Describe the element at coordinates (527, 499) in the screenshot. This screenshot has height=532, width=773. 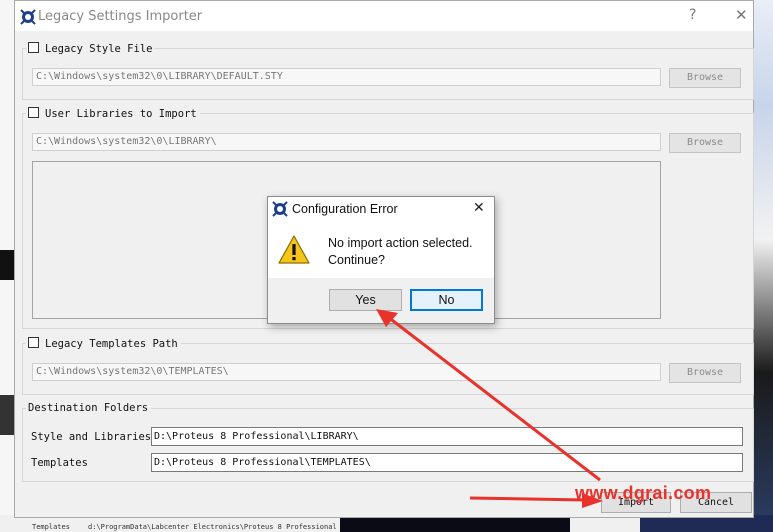
I see `arrow-to-import-button` at that location.